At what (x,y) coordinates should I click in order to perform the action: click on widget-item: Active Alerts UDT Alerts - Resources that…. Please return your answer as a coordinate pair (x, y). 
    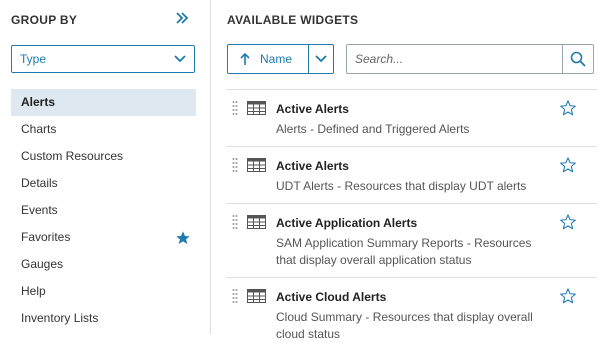
    Looking at the image, I should click on (411, 174).